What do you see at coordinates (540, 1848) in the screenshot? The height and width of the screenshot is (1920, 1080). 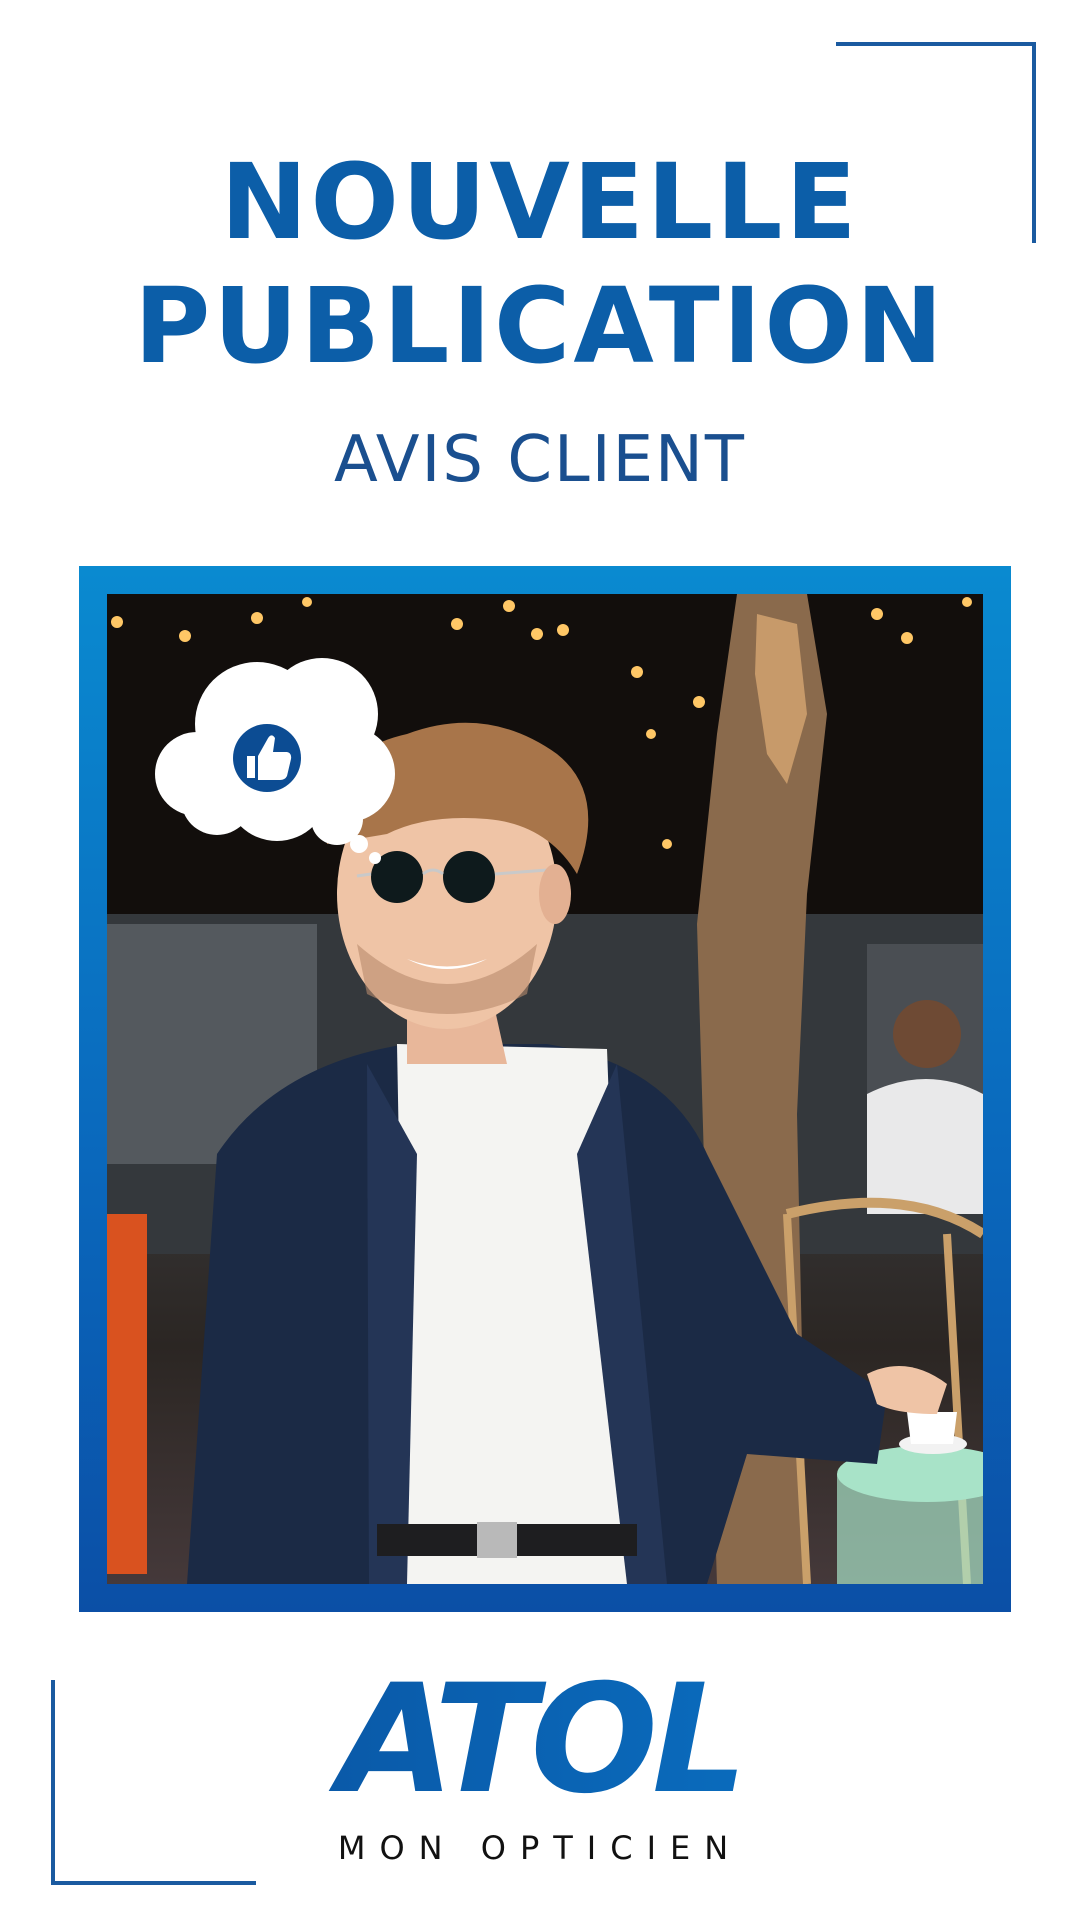 I see `brand-logo-tagline: MON OPTICIEN` at bounding box center [540, 1848].